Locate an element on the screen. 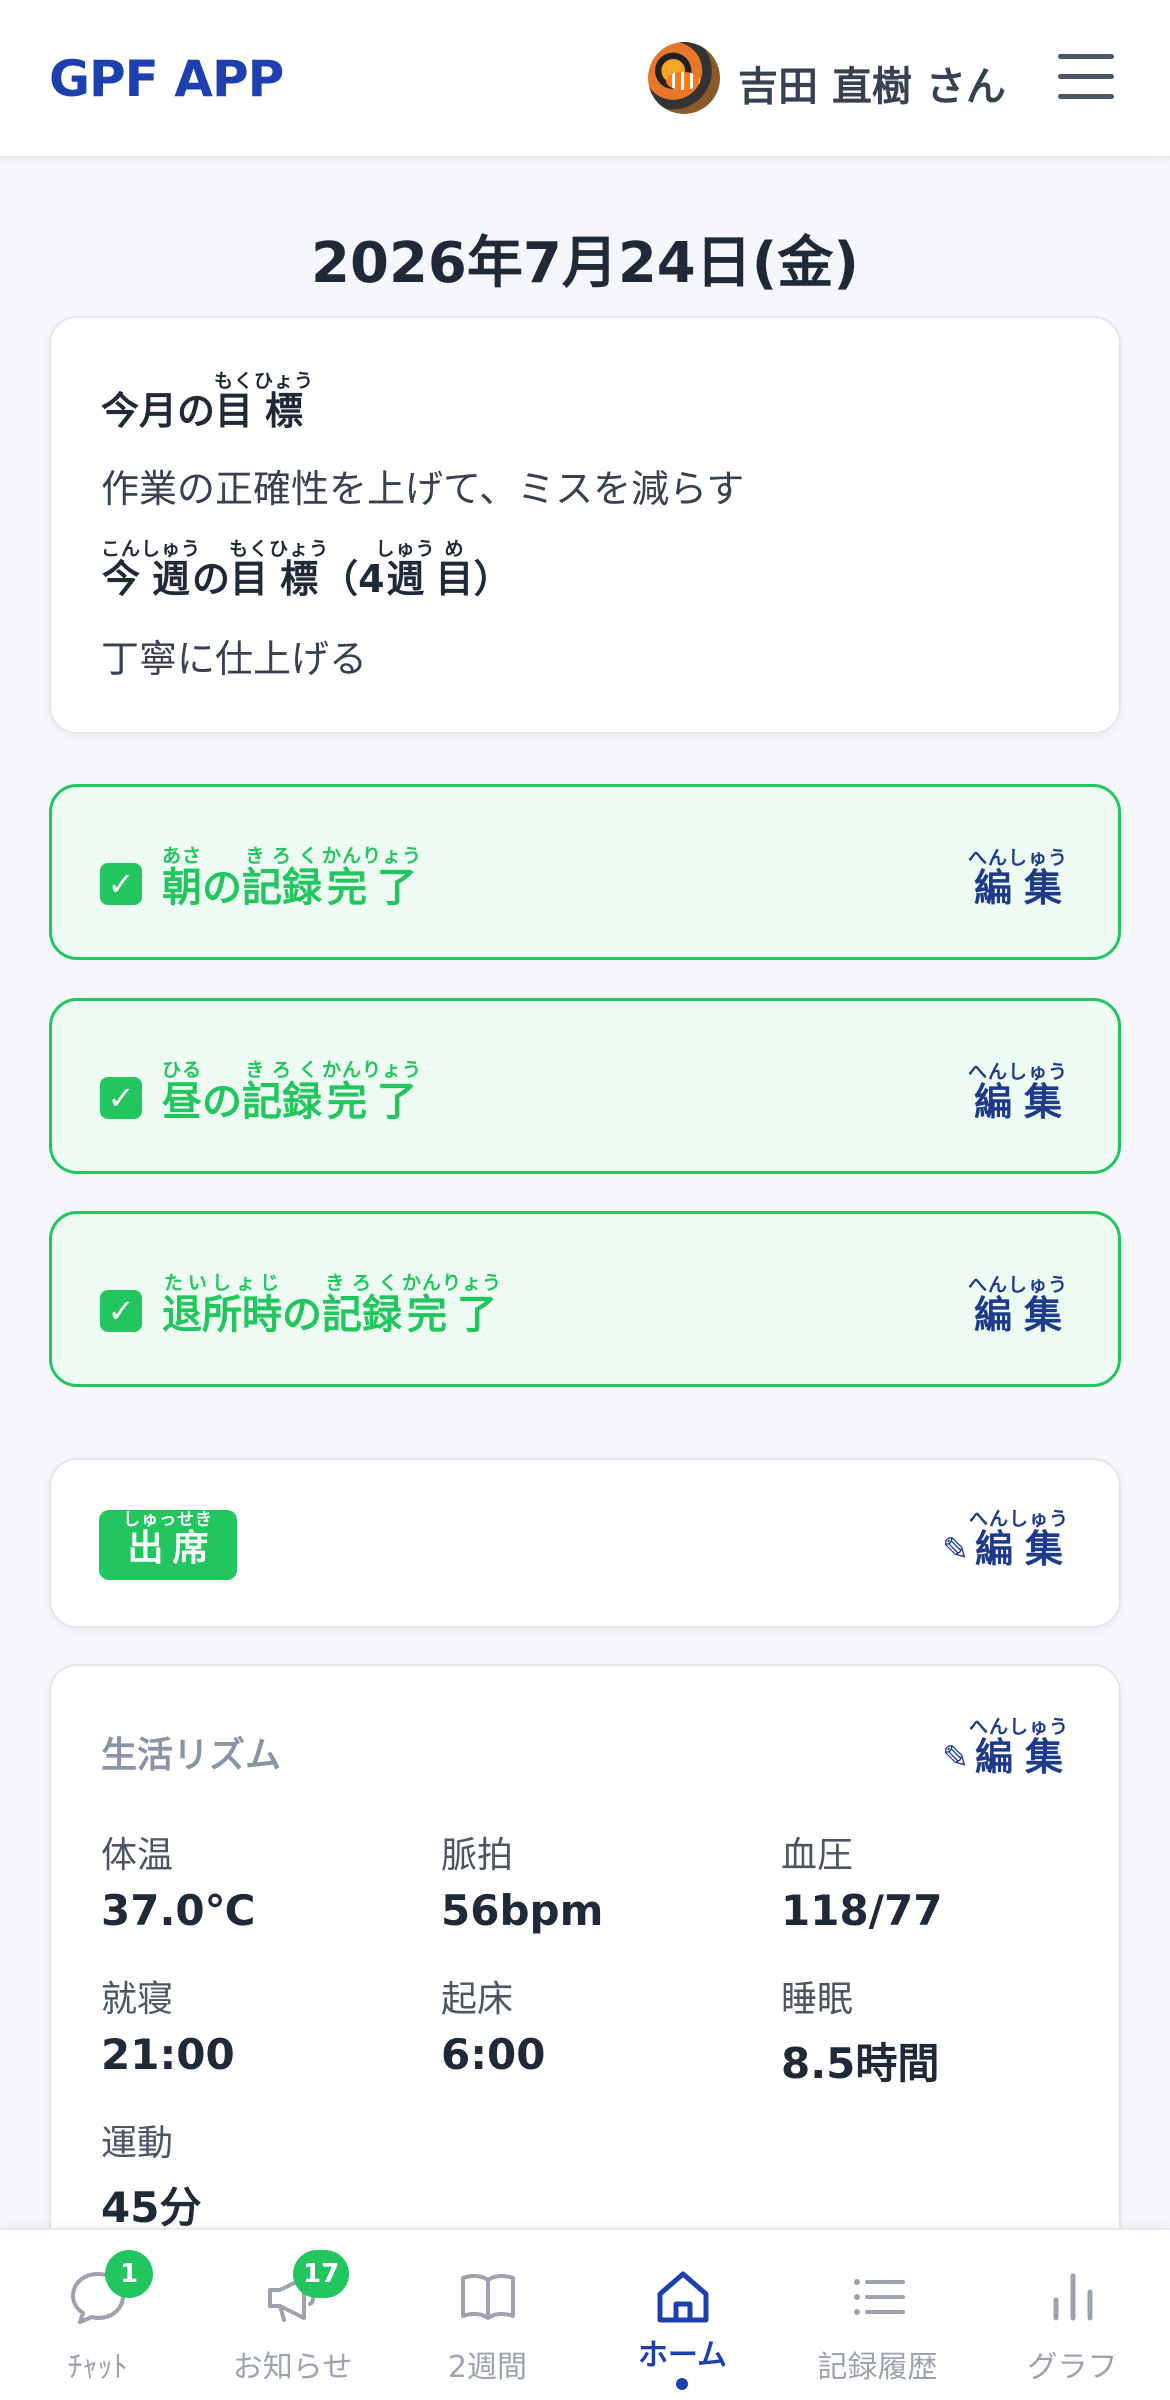  app-logo: GPF APP is located at coordinates (166, 79).